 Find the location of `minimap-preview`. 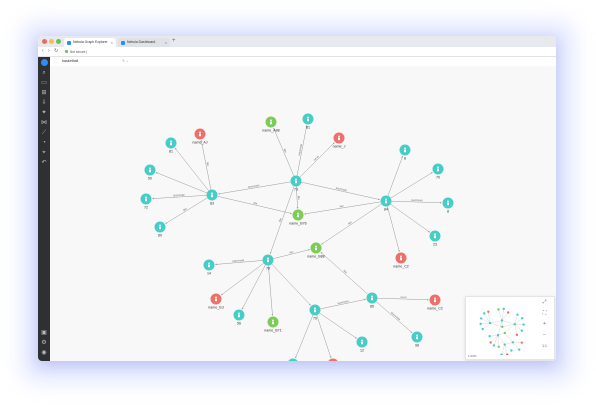

minimap-preview is located at coordinates (502, 331).